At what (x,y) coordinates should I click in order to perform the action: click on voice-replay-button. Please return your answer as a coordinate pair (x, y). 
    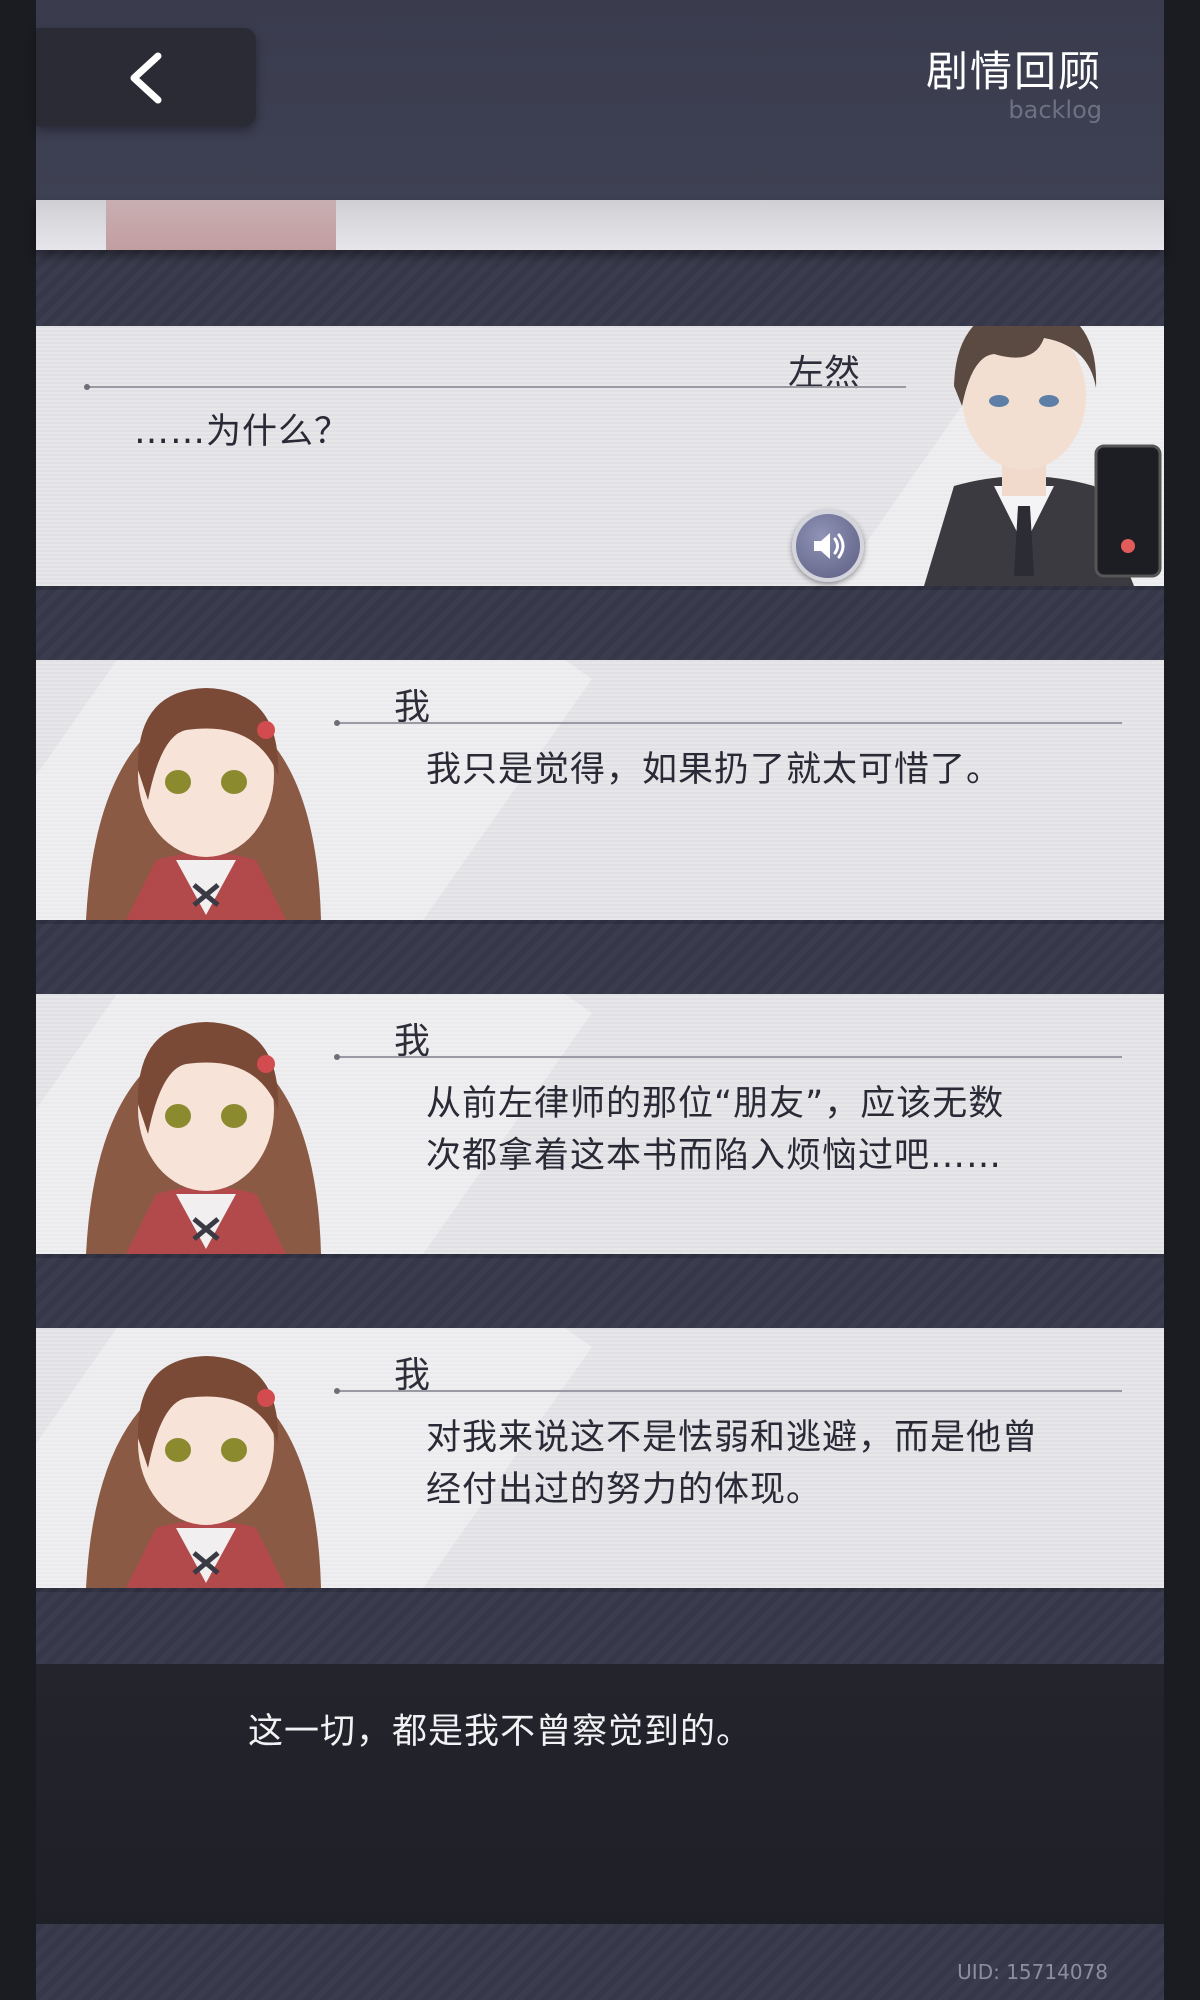
    Looking at the image, I should click on (828, 546).